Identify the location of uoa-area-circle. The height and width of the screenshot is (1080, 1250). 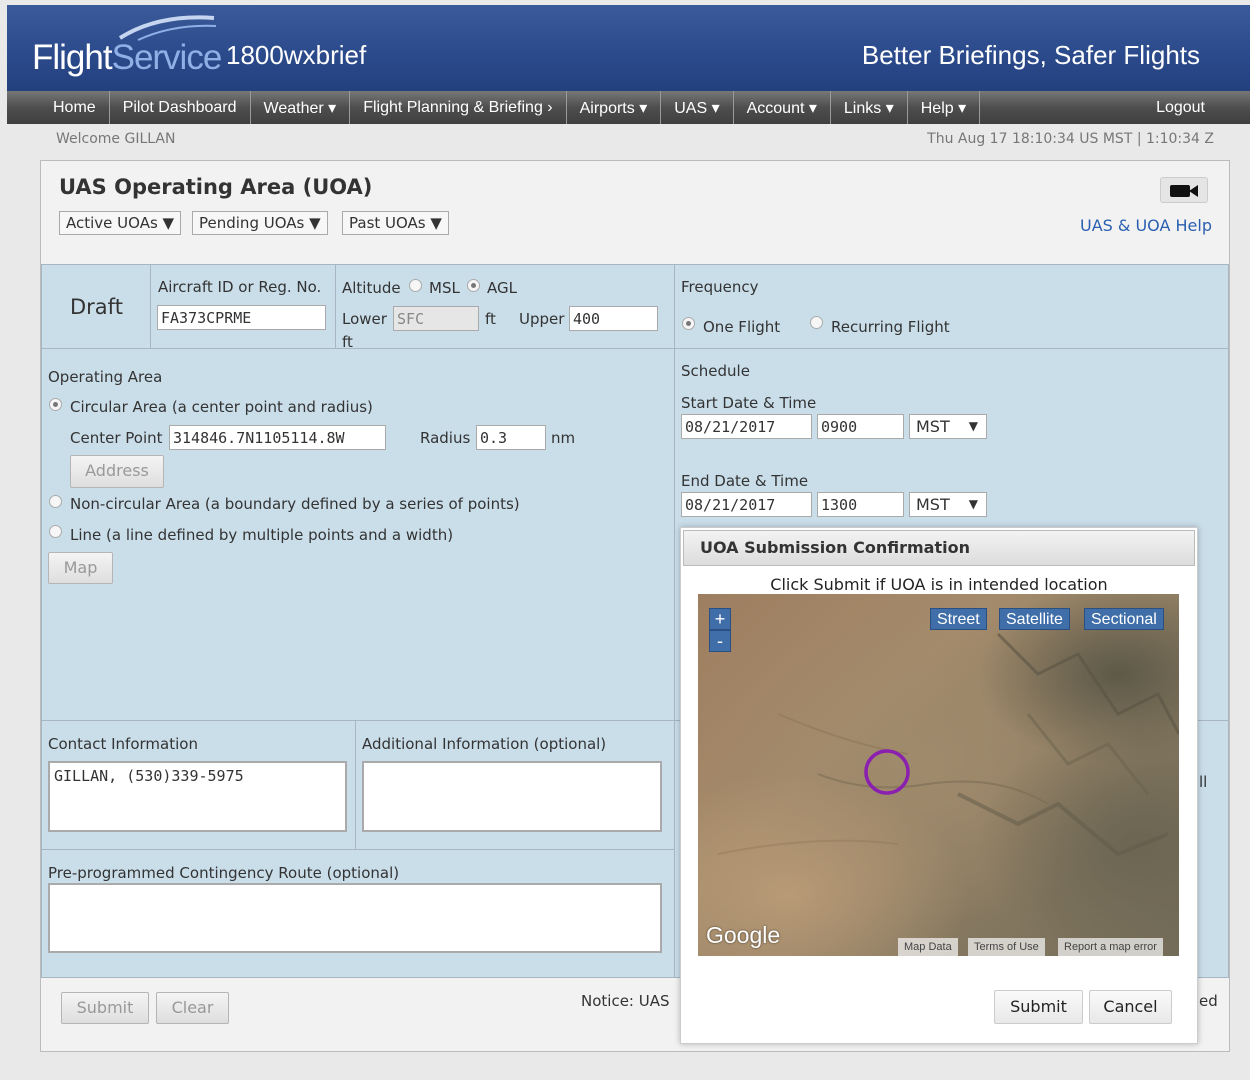
(887, 772).